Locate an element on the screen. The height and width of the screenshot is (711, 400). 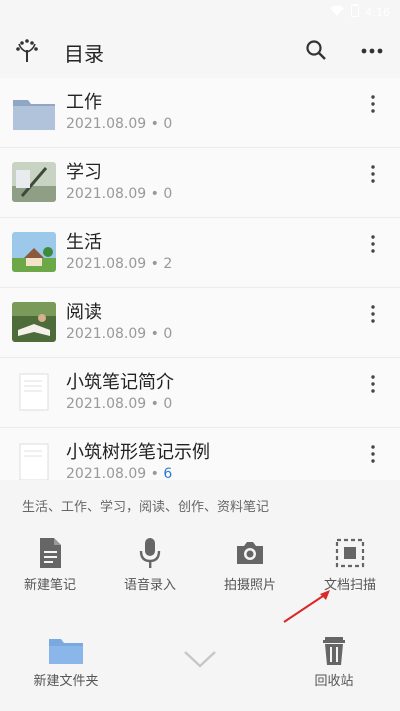
item-name: 学习 is located at coordinates (84, 172).